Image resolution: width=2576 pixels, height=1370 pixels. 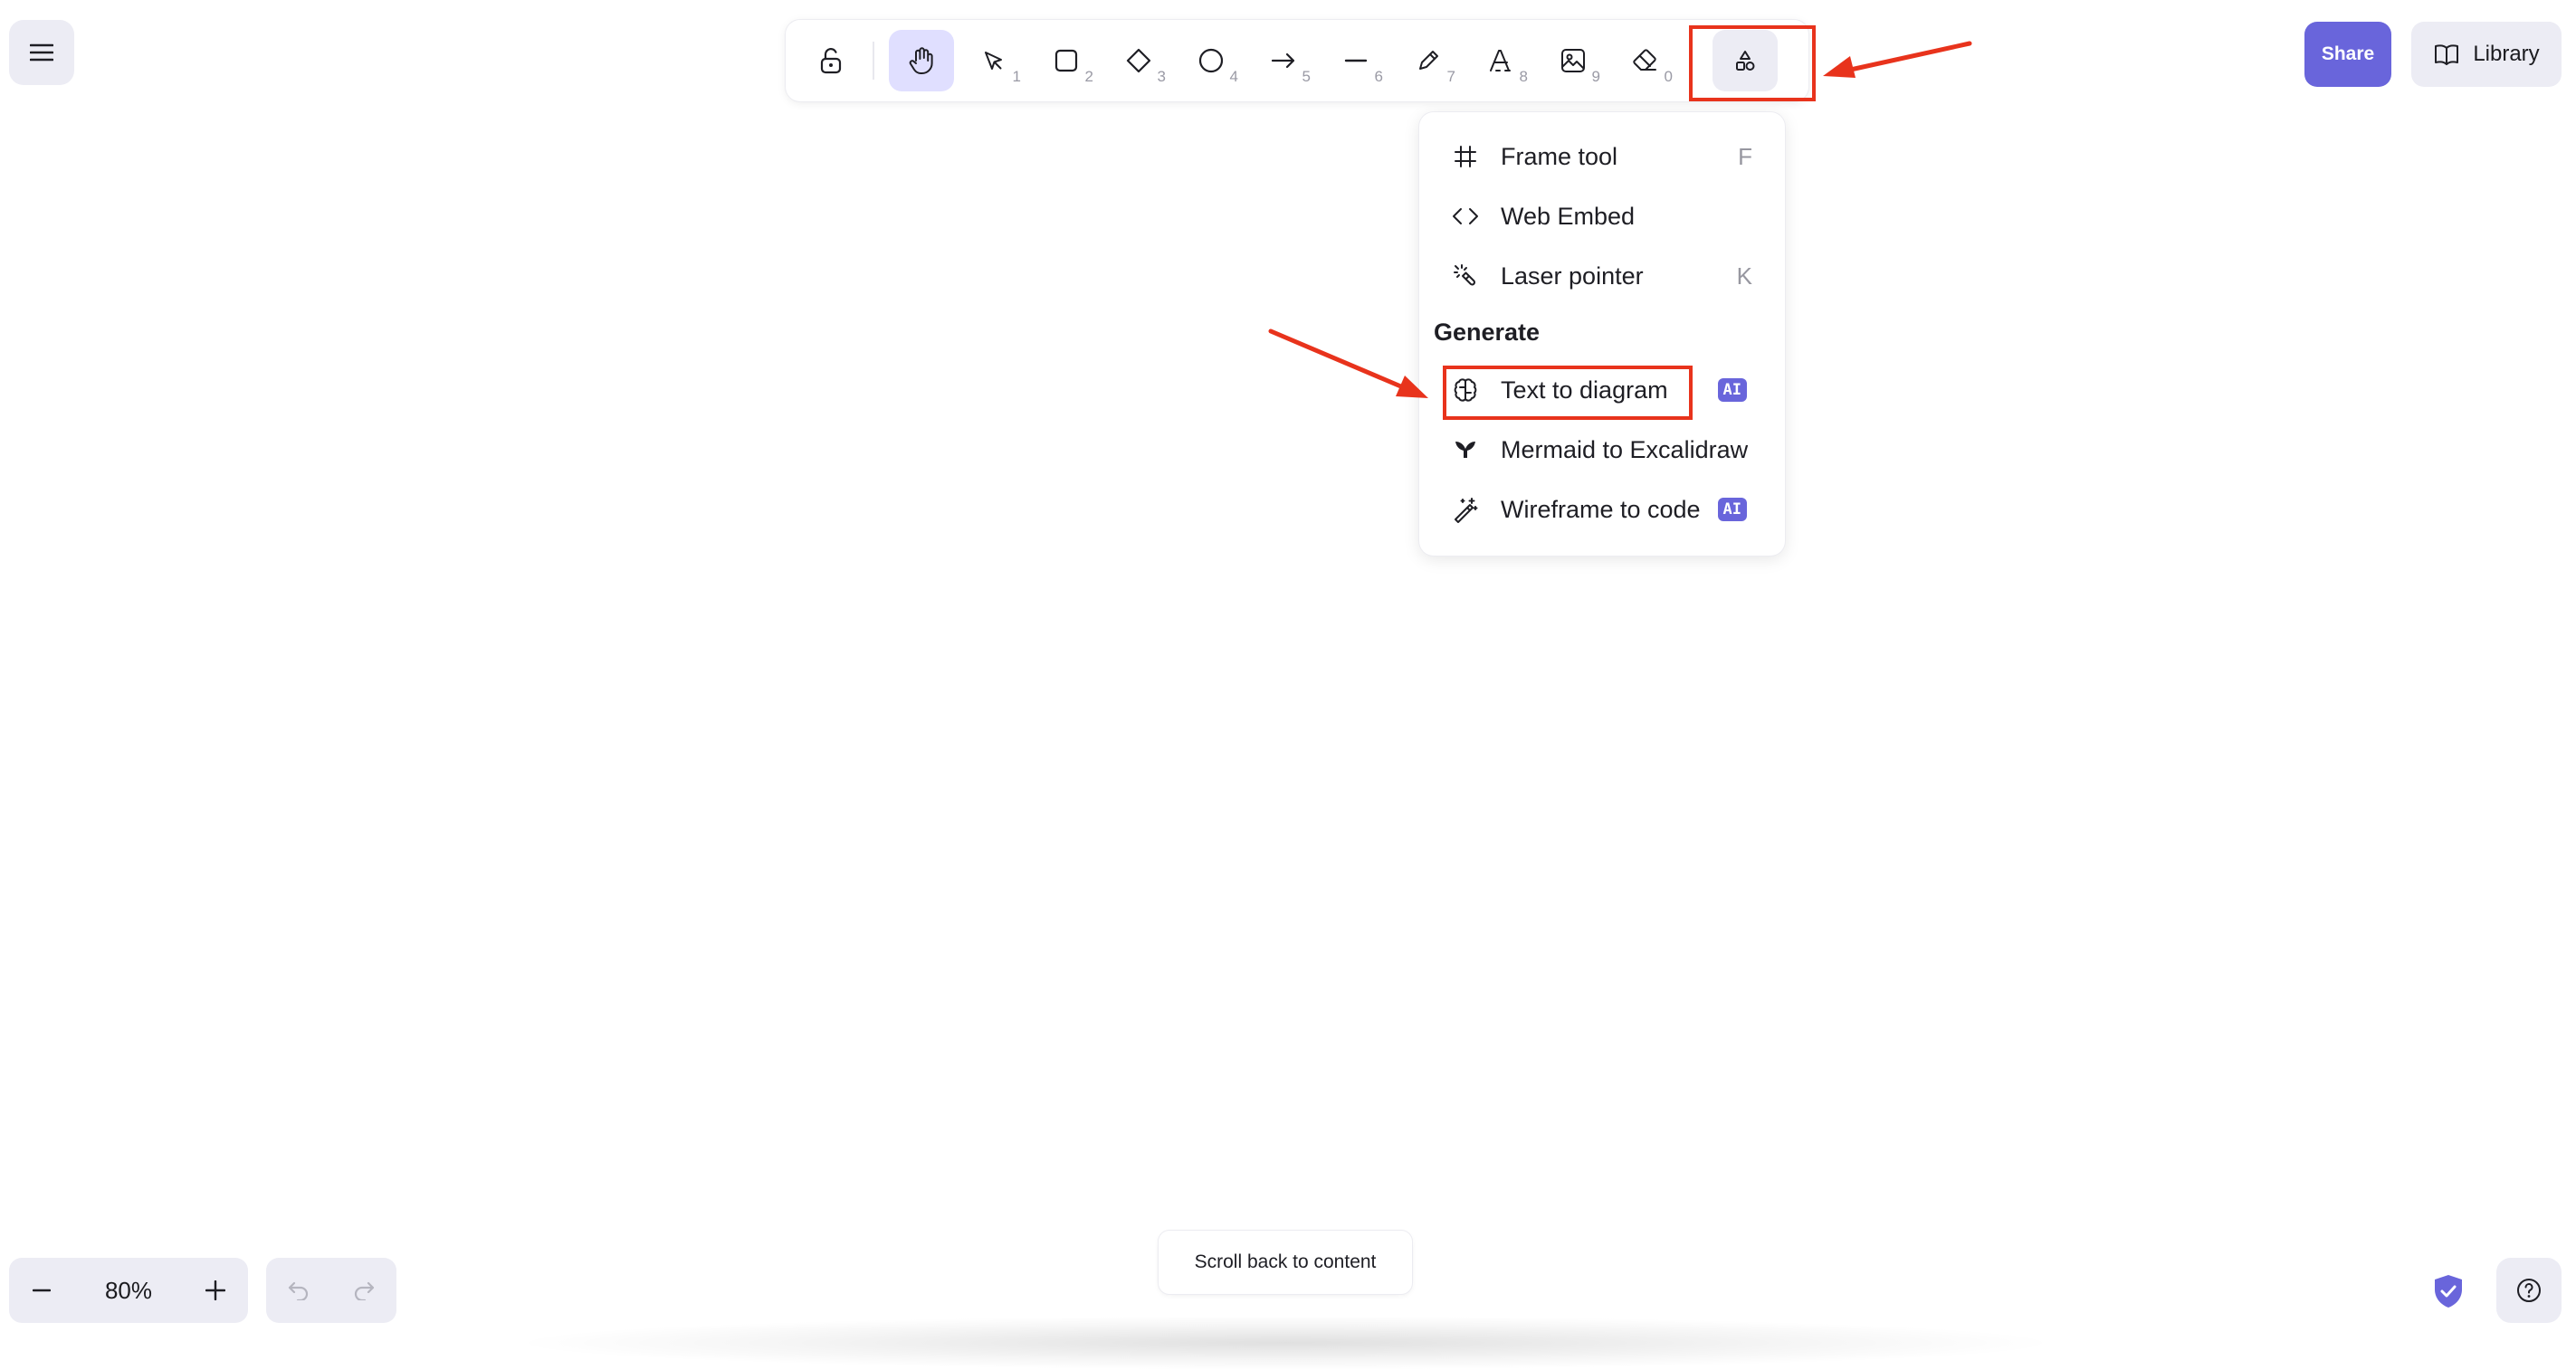 I want to click on undo-button, so click(x=298, y=1290).